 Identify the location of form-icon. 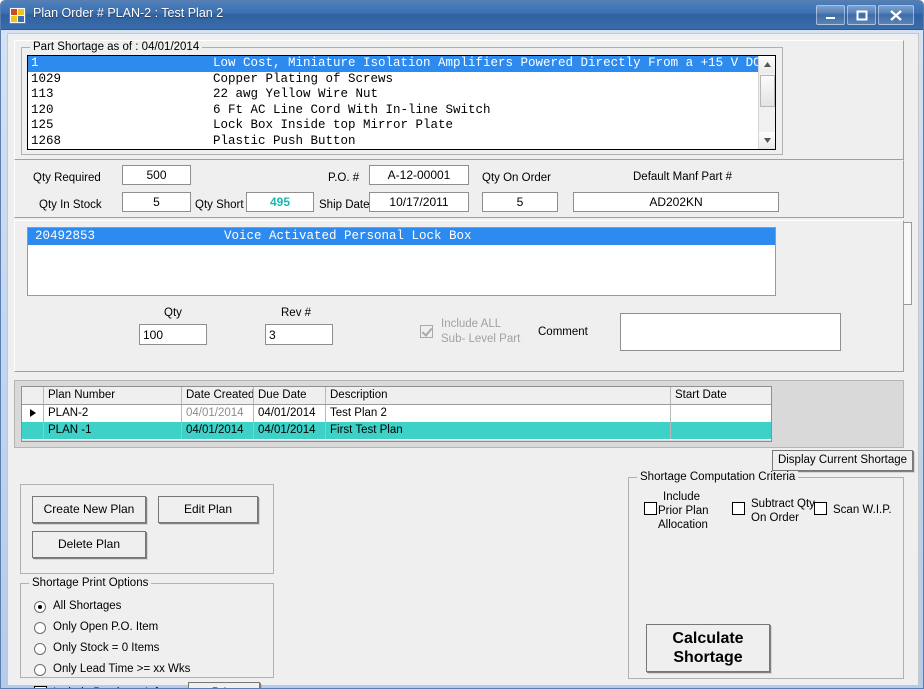
(17, 15).